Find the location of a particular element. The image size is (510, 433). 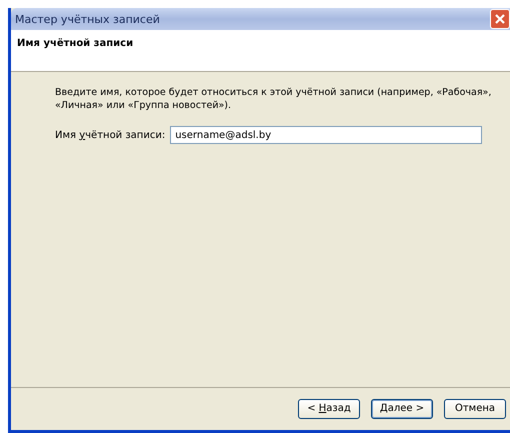

dialog-button: Отмена is located at coordinates (475, 408).